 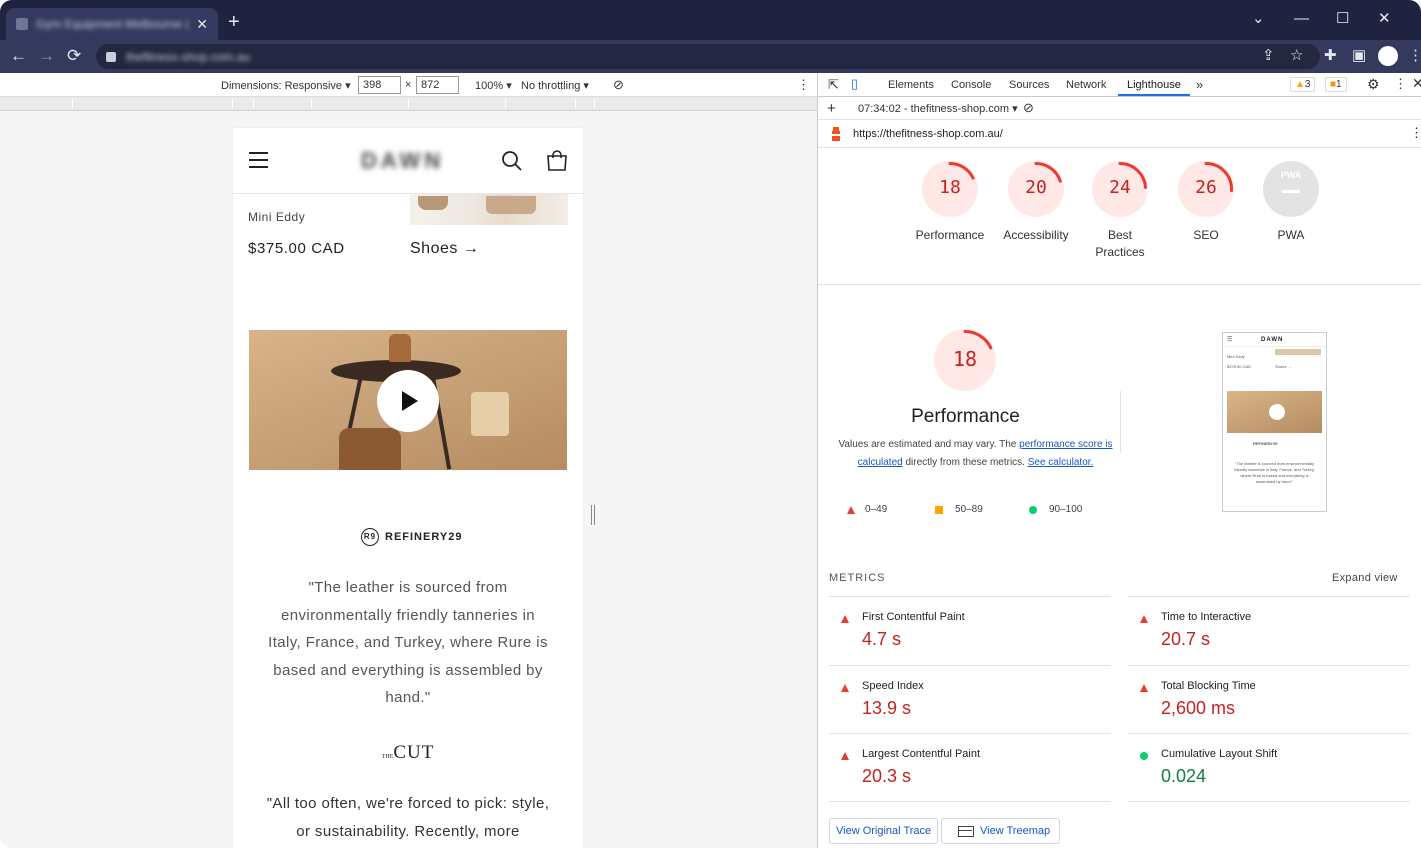 What do you see at coordinates (18, 56) in the screenshot?
I see `back-icon: ←` at bounding box center [18, 56].